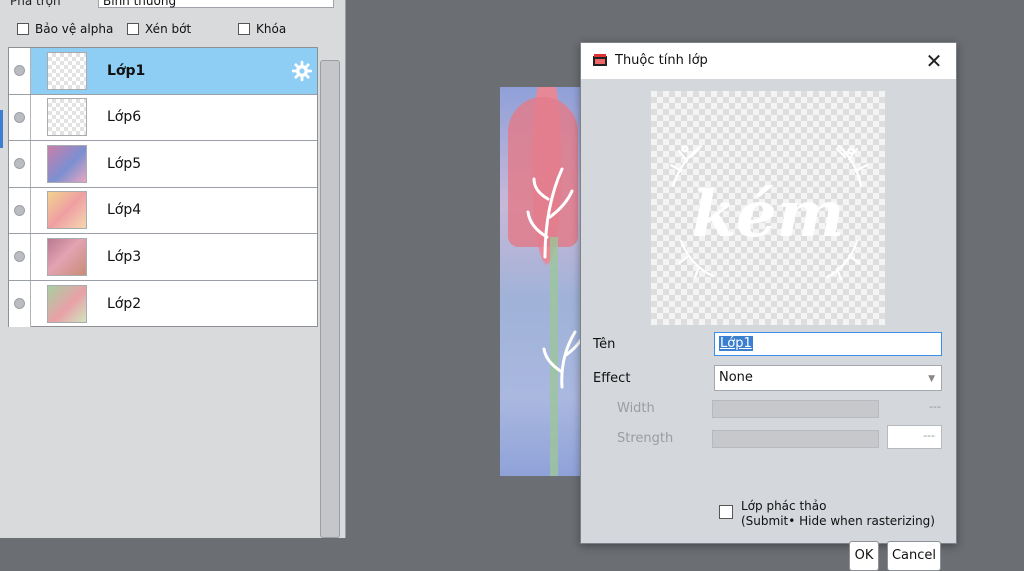 The width and height of the screenshot is (1024, 571). What do you see at coordinates (124, 163) in the screenshot?
I see `layer-name: Lớp5` at bounding box center [124, 163].